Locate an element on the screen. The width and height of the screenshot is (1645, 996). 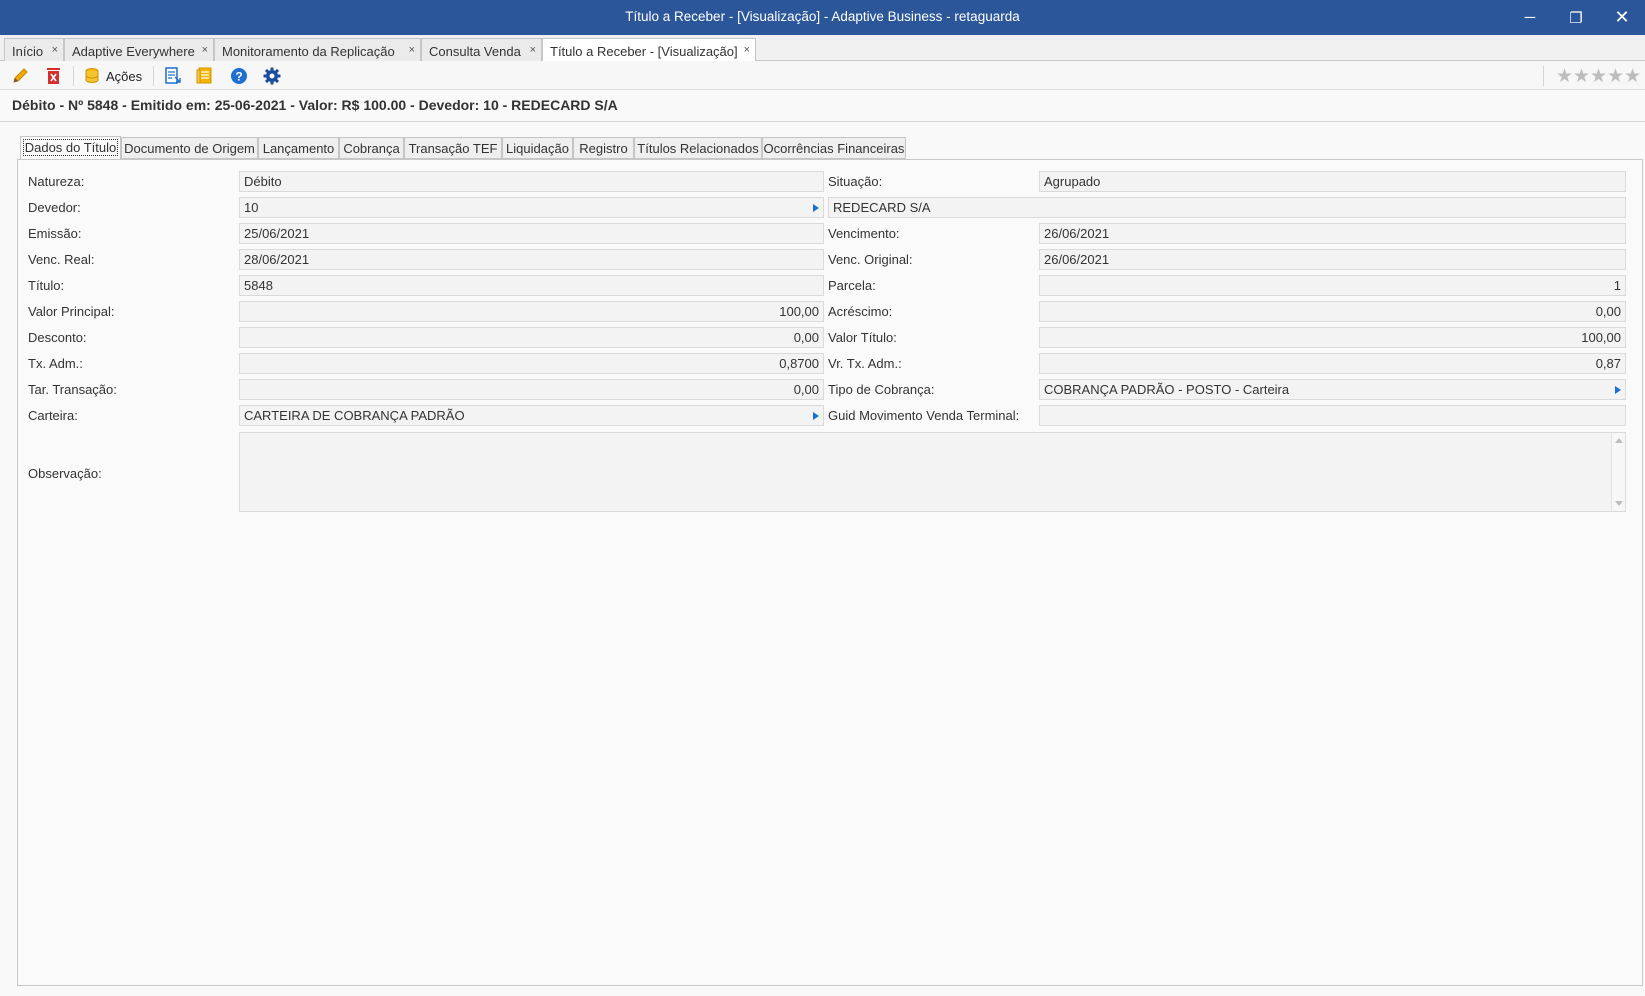
report-icon is located at coordinates (173, 75).